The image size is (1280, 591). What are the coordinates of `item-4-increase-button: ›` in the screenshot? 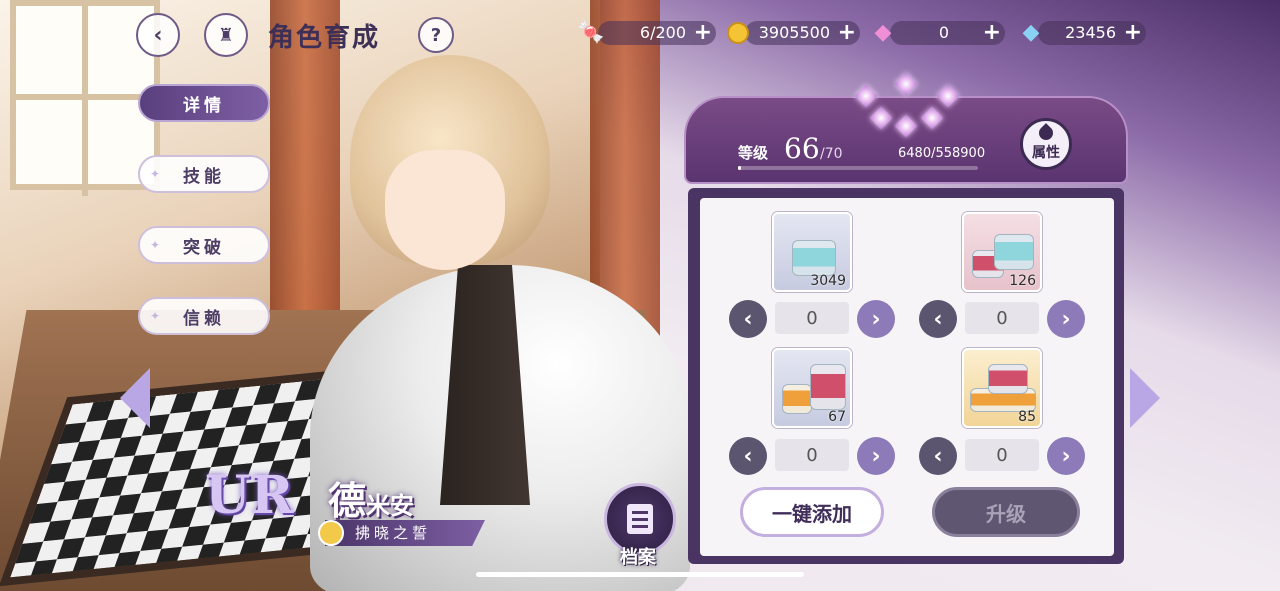 It's located at (1066, 456).